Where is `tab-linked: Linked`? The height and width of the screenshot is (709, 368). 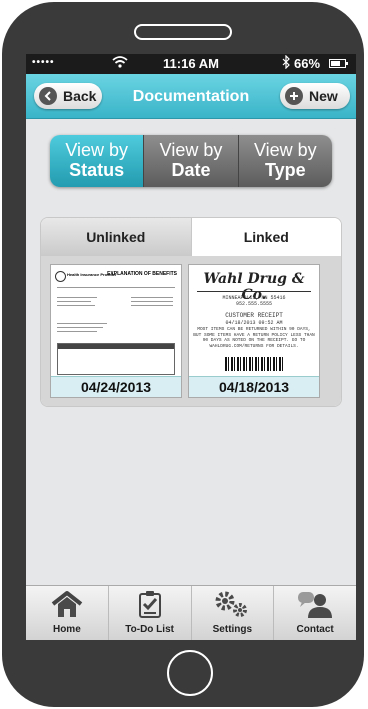 tab-linked: Linked is located at coordinates (265, 237).